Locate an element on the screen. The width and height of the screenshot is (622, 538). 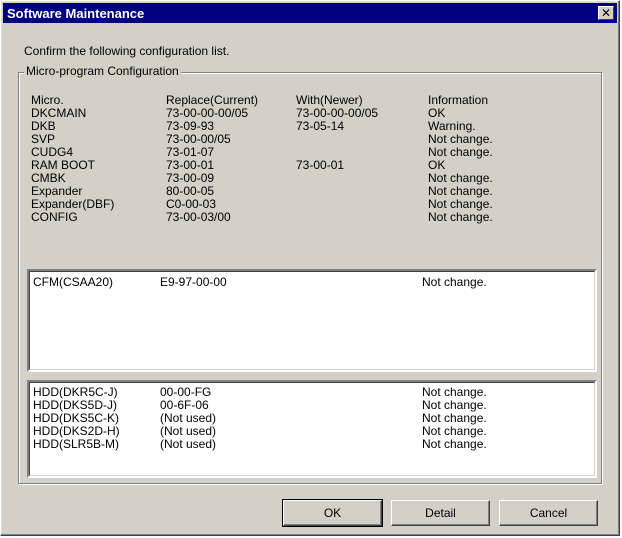
close-icon: ✕ is located at coordinates (606, 13).